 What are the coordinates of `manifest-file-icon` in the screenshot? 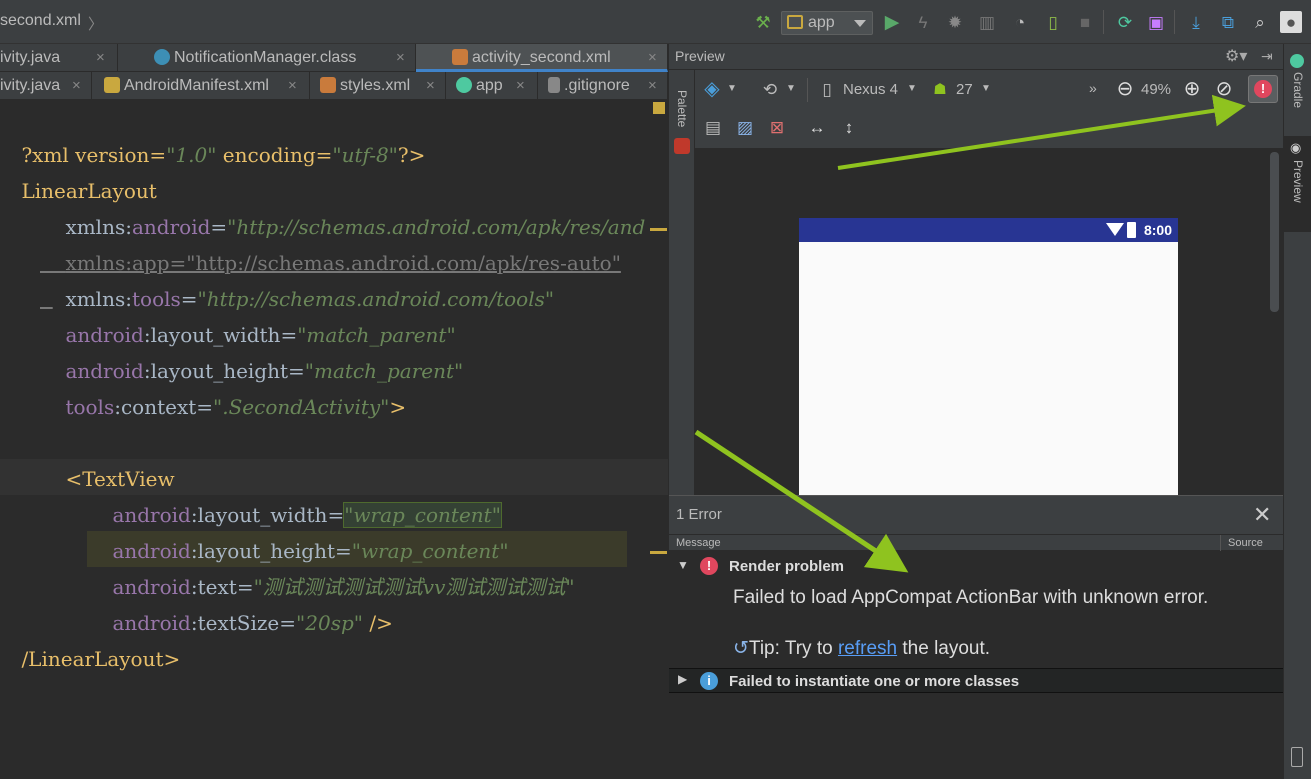 It's located at (112, 85).